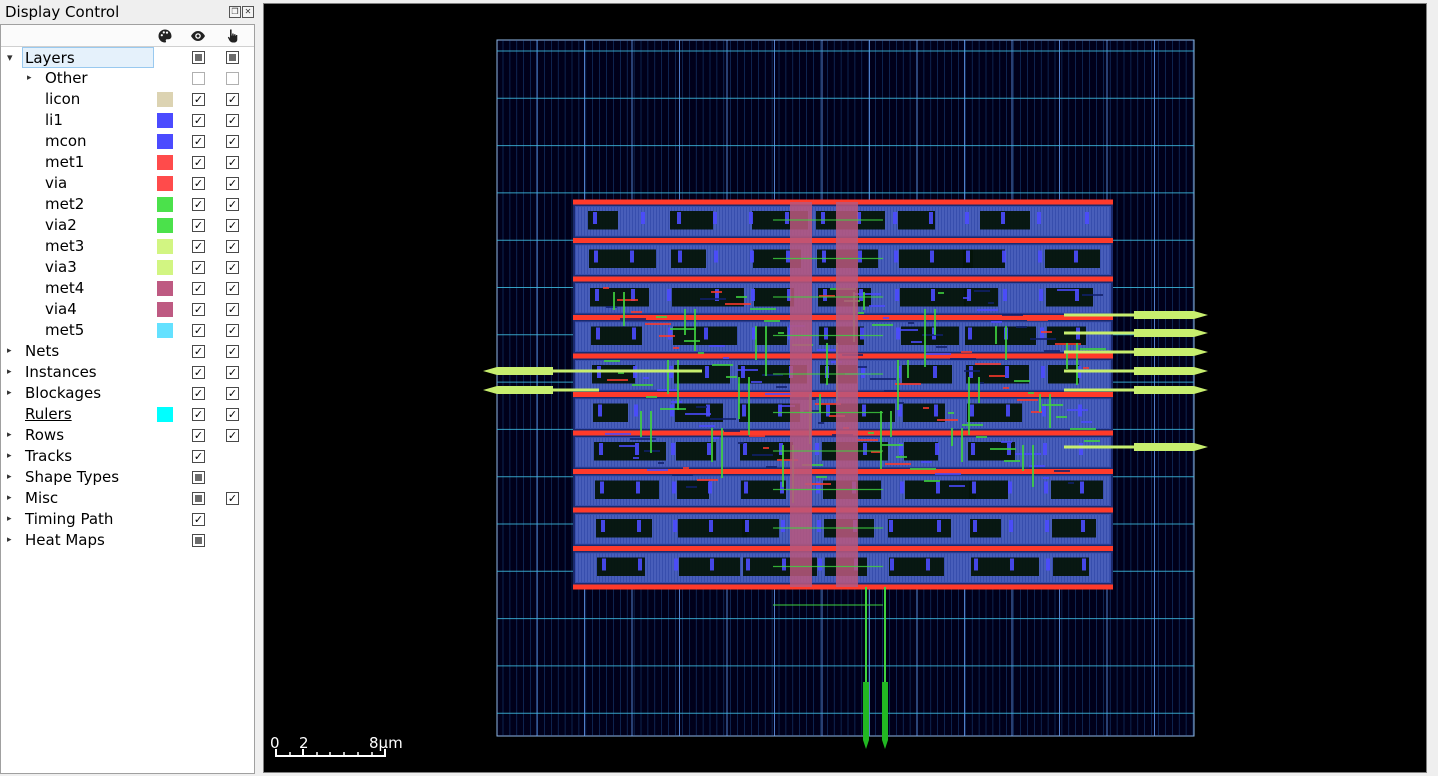 This screenshot has height=776, width=1438. What do you see at coordinates (248, 12) in the screenshot?
I see `close-icon: ✕` at bounding box center [248, 12].